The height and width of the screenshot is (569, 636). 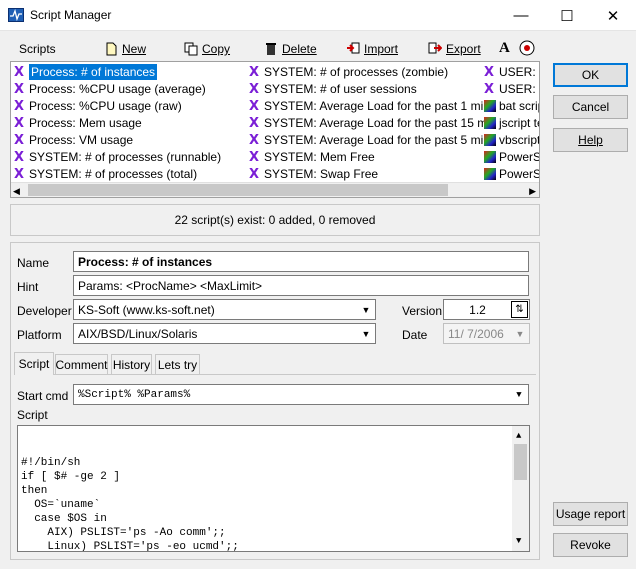 I want to click on minimize-button: —, so click(x=521, y=15).